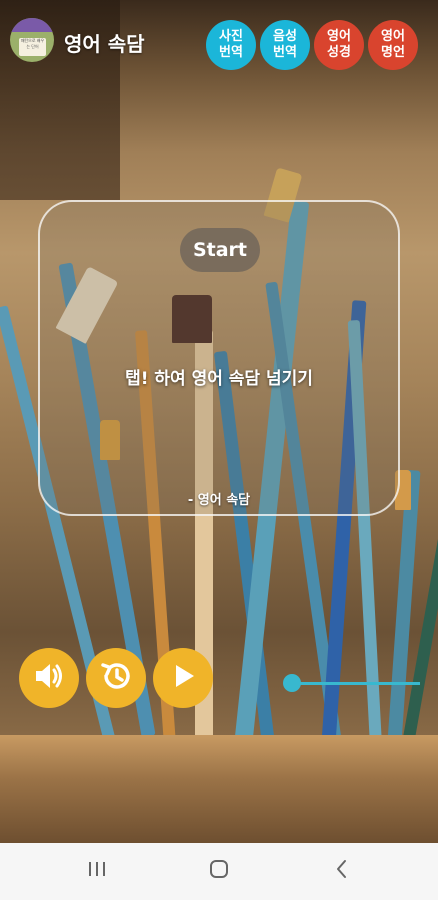  I want to click on system-nav-bar, so click(219, 871).